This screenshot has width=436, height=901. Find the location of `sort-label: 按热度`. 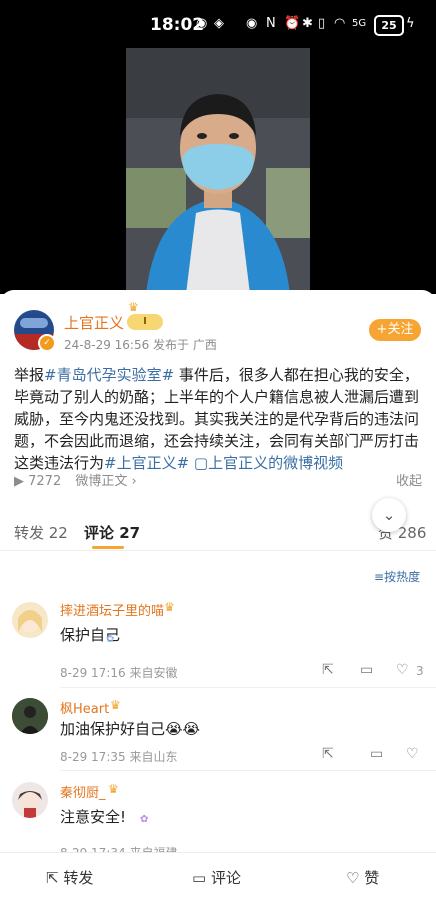

sort-label: 按热度 is located at coordinates (402, 577).